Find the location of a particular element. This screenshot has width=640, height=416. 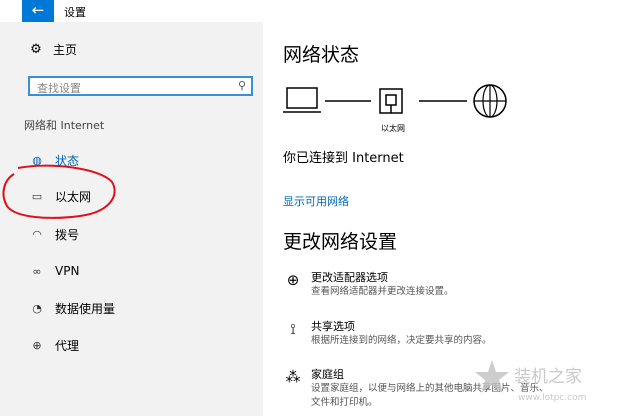

search-placeholder: 查找设置 is located at coordinates (59, 88).